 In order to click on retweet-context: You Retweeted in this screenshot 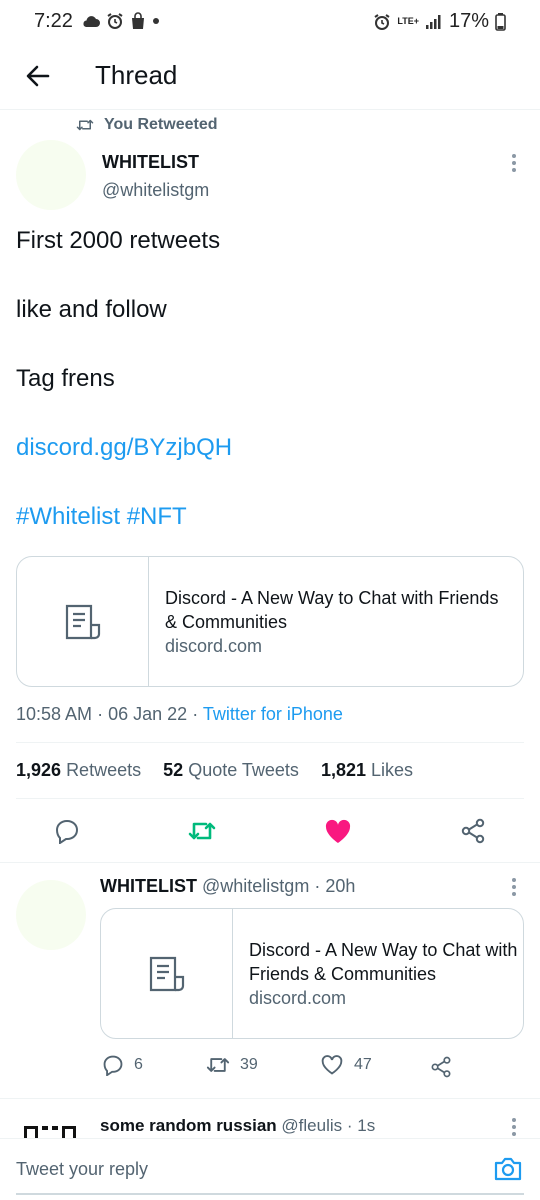, I will do `click(147, 125)`.